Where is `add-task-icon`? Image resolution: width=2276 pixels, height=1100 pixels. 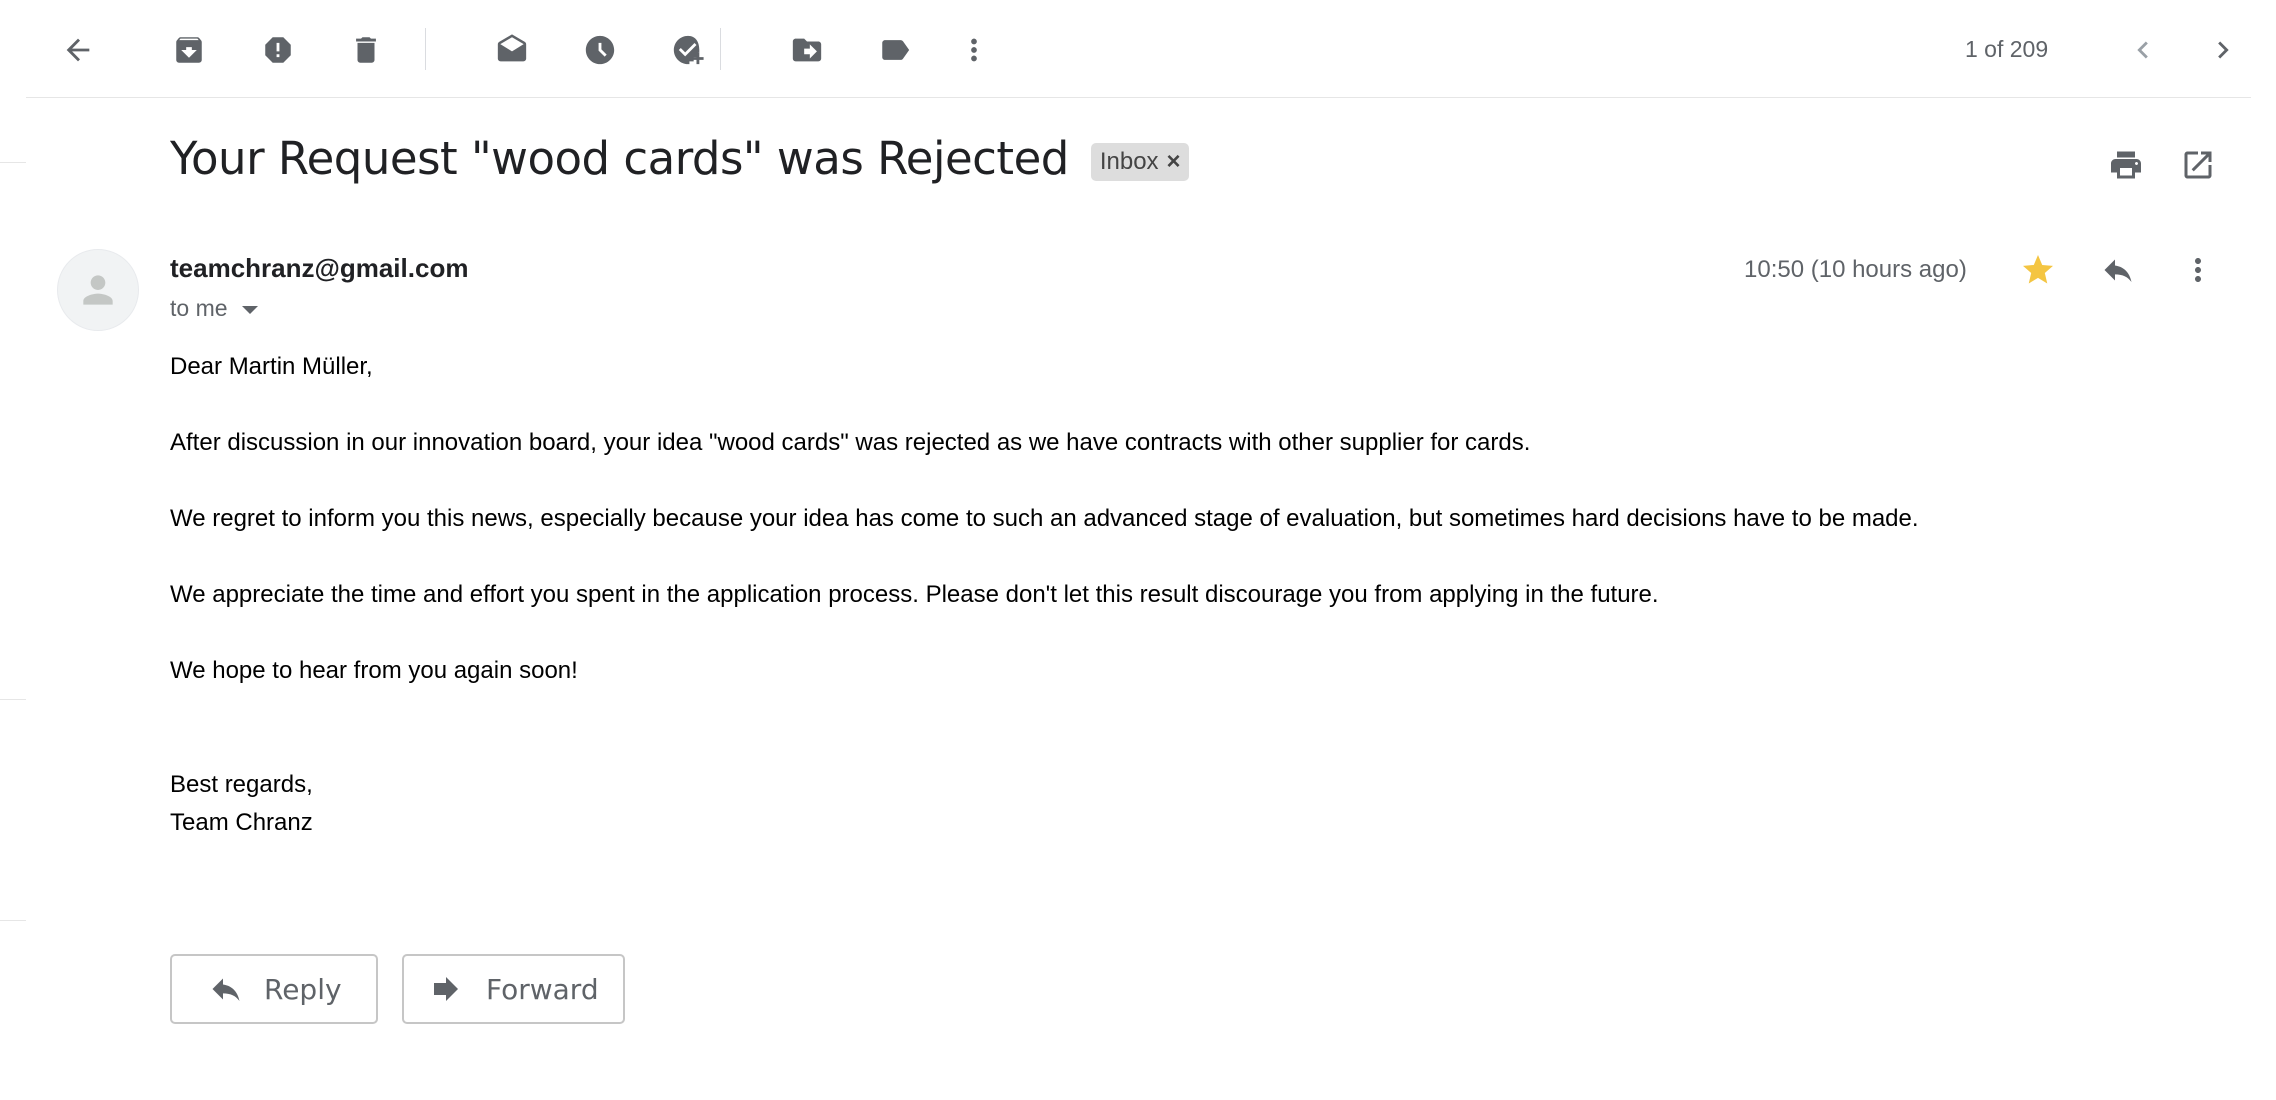
add-task-icon is located at coordinates (688, 50).